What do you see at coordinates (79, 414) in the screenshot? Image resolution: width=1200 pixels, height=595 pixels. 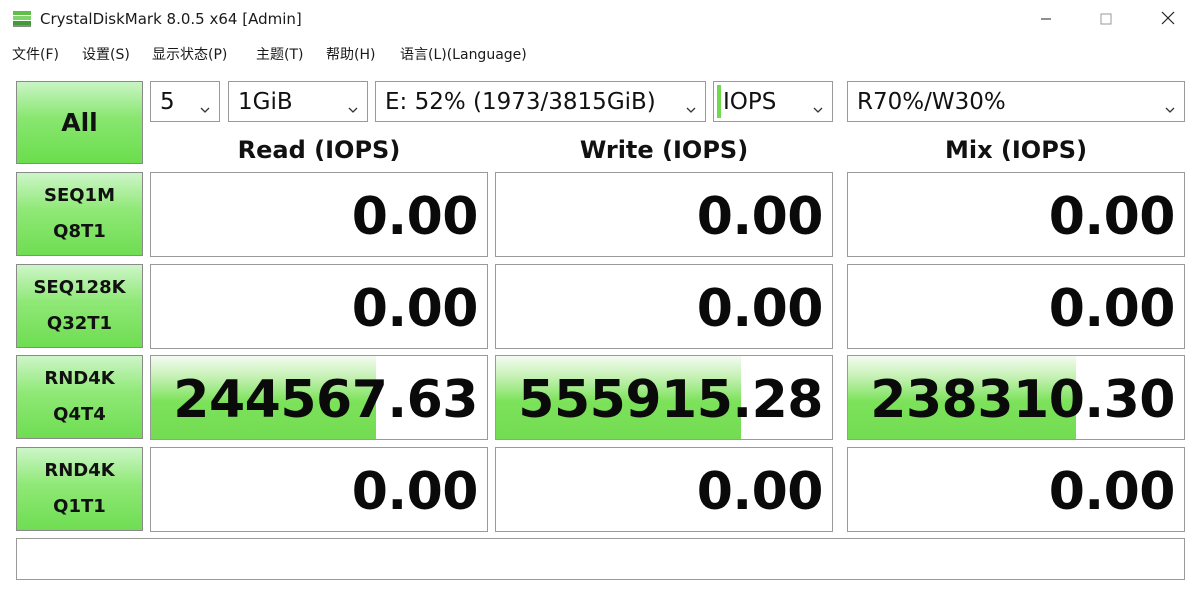 I see `test-params: Q4T4` at bounding box center [79, 414].